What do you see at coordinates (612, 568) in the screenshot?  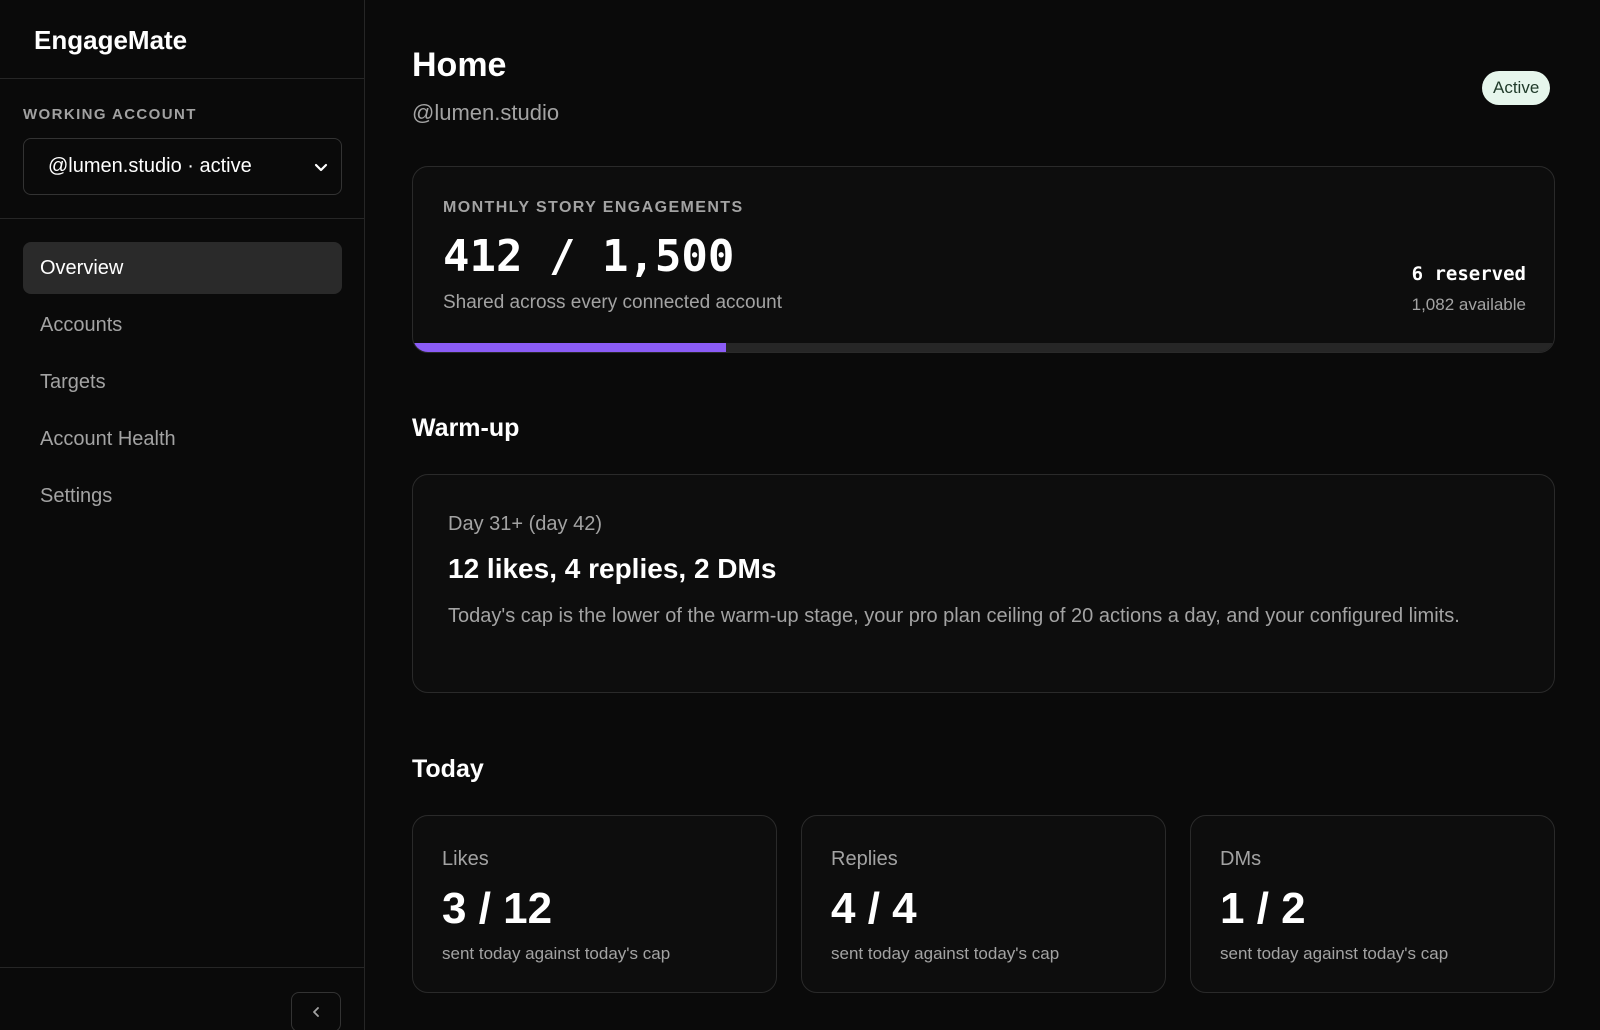 I see `warmup-headline: 12 likes, 4 replies, 2 DMs` at bounding box center [612, 568].